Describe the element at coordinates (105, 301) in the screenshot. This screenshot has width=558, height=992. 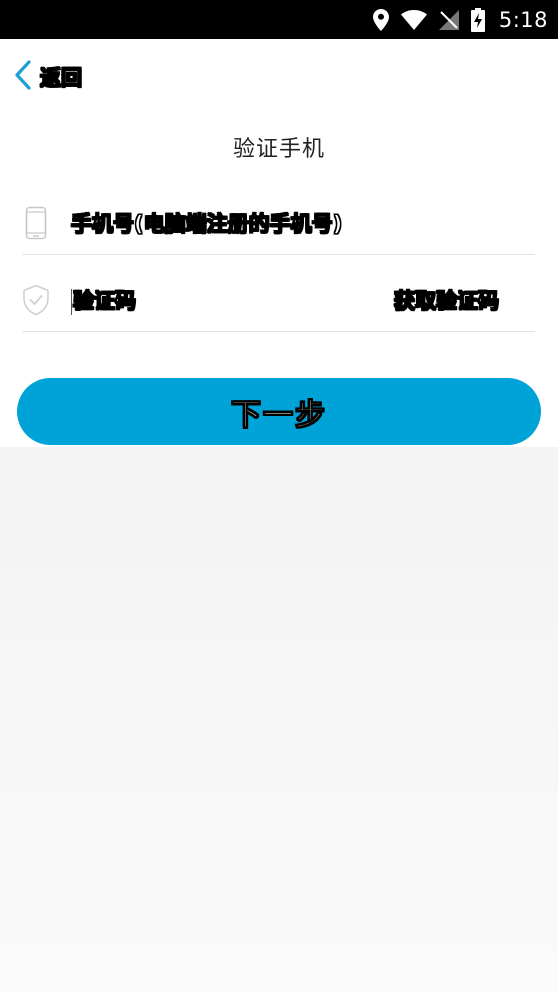
I see `code-placeholder: 验证码` at that location.